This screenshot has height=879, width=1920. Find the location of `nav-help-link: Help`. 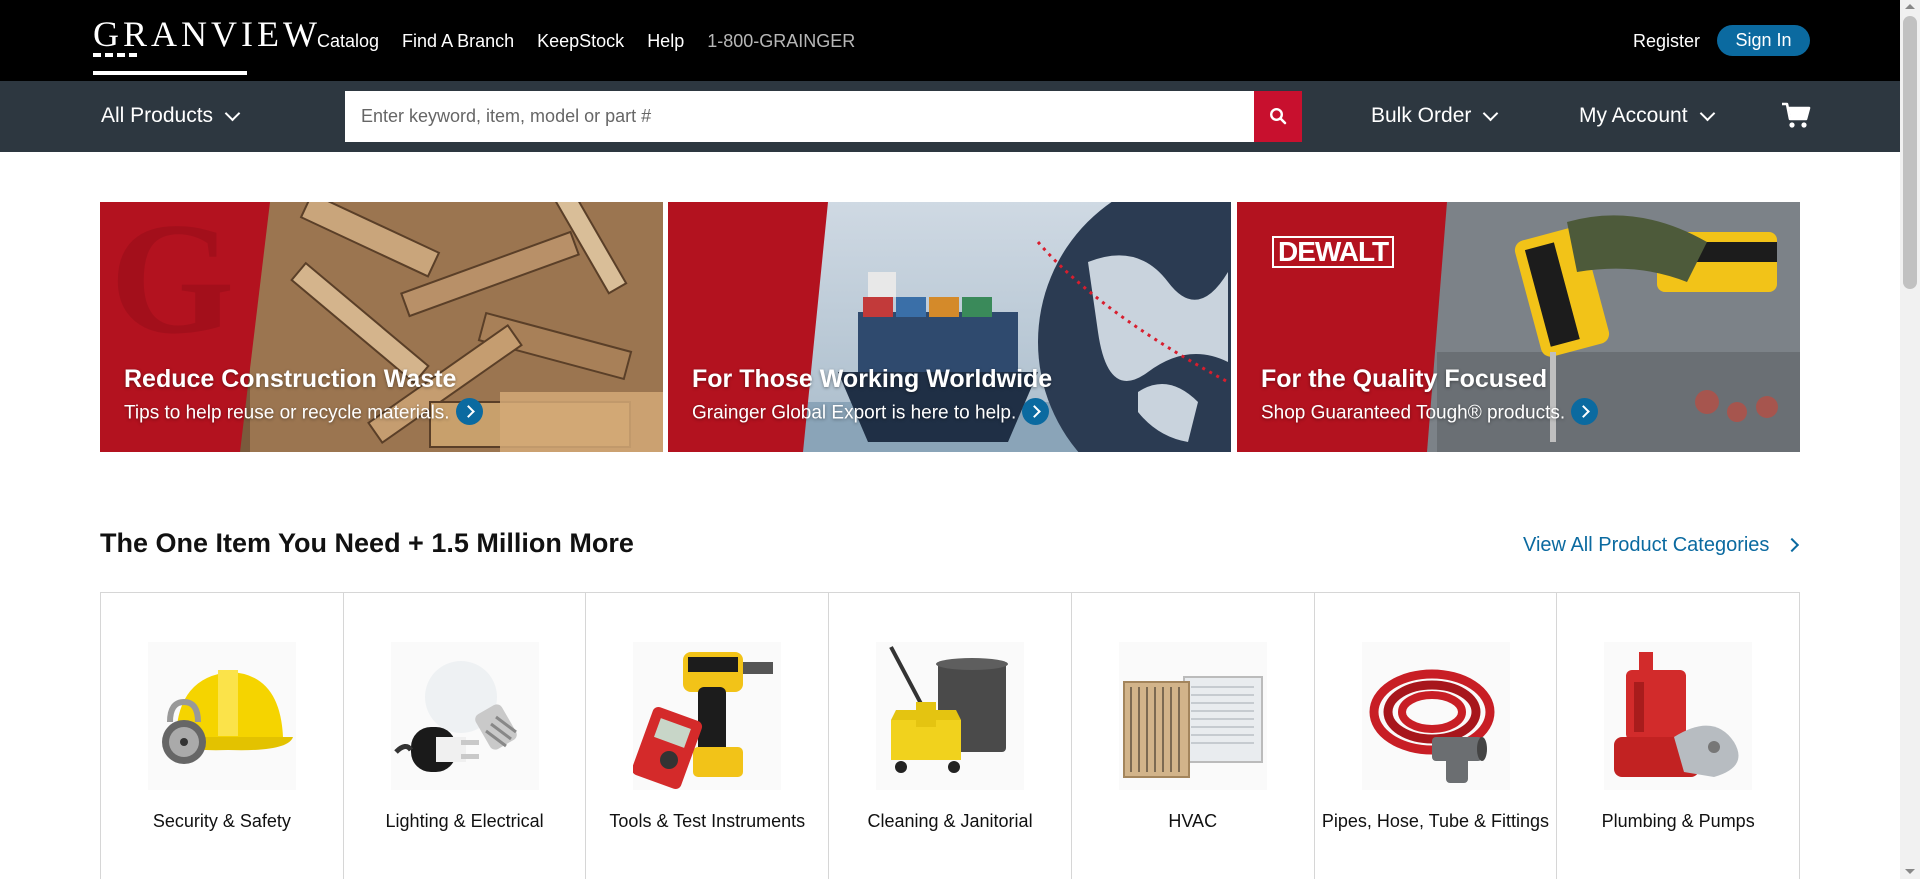

nav-help-link: Help is located at coordinates (665, 41).